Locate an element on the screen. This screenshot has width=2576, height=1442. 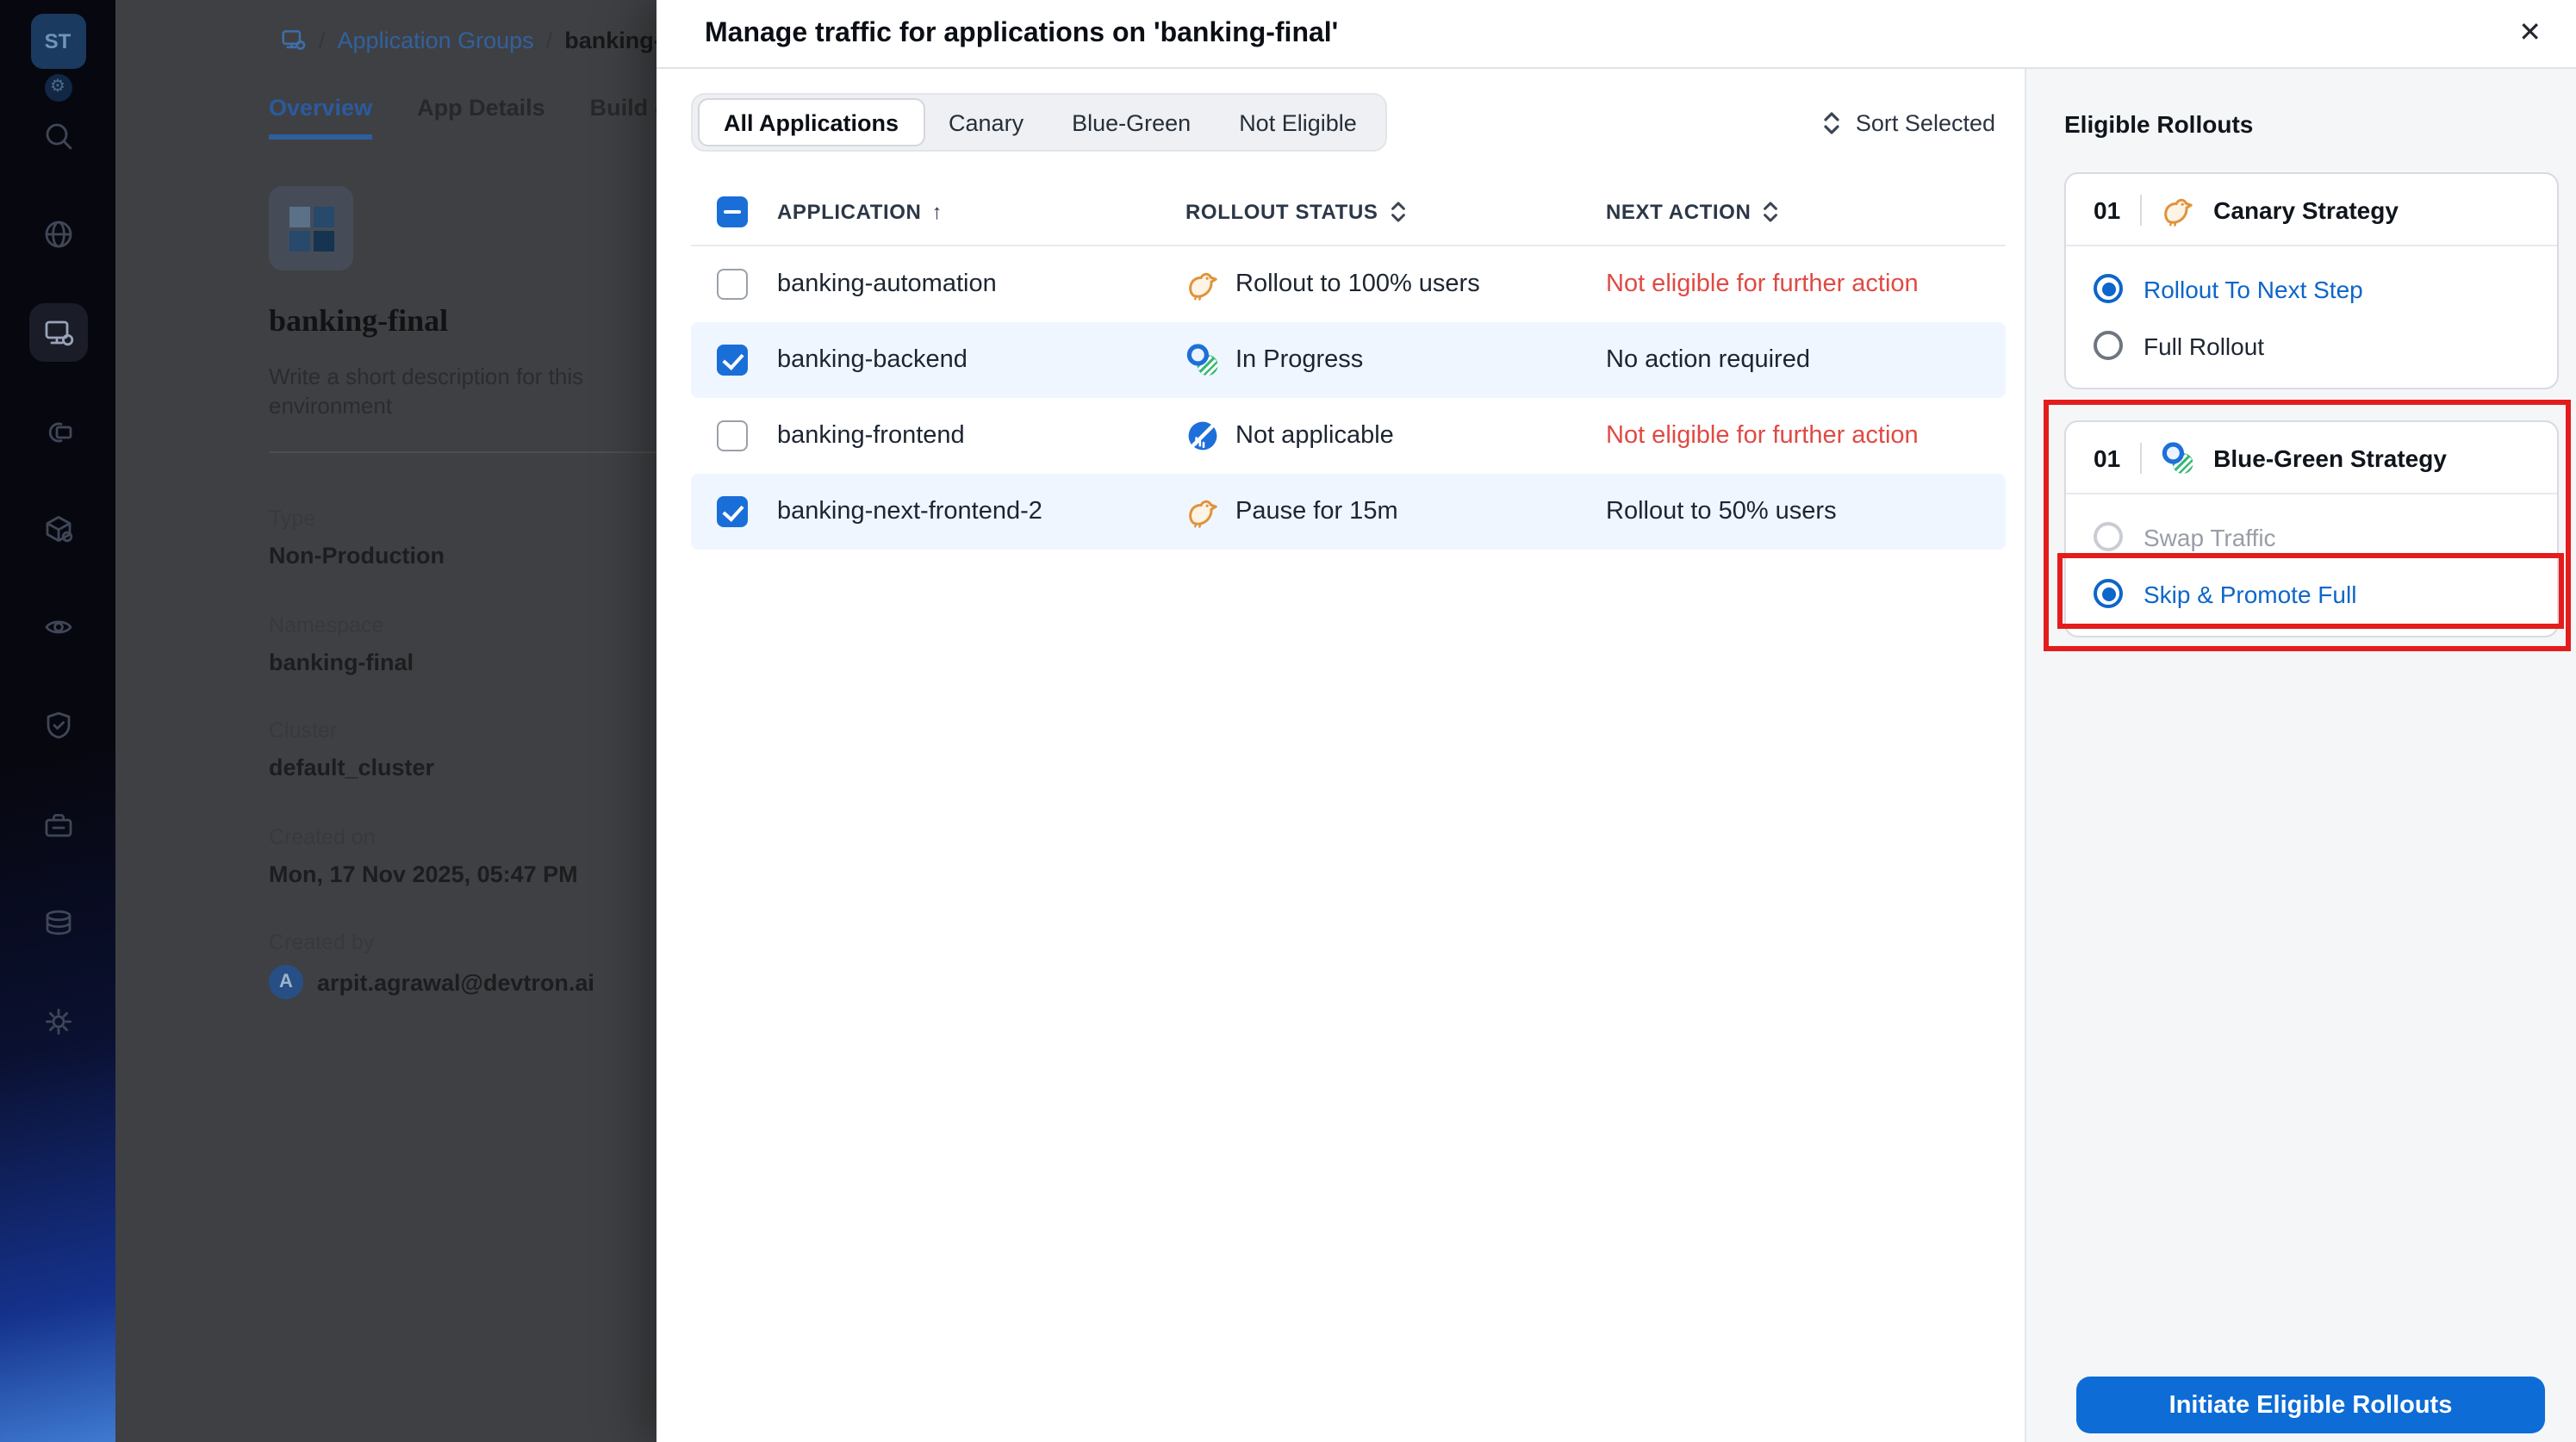
breadcrumb: / Application Groups / banking-f is located at coordinates (474, 39).